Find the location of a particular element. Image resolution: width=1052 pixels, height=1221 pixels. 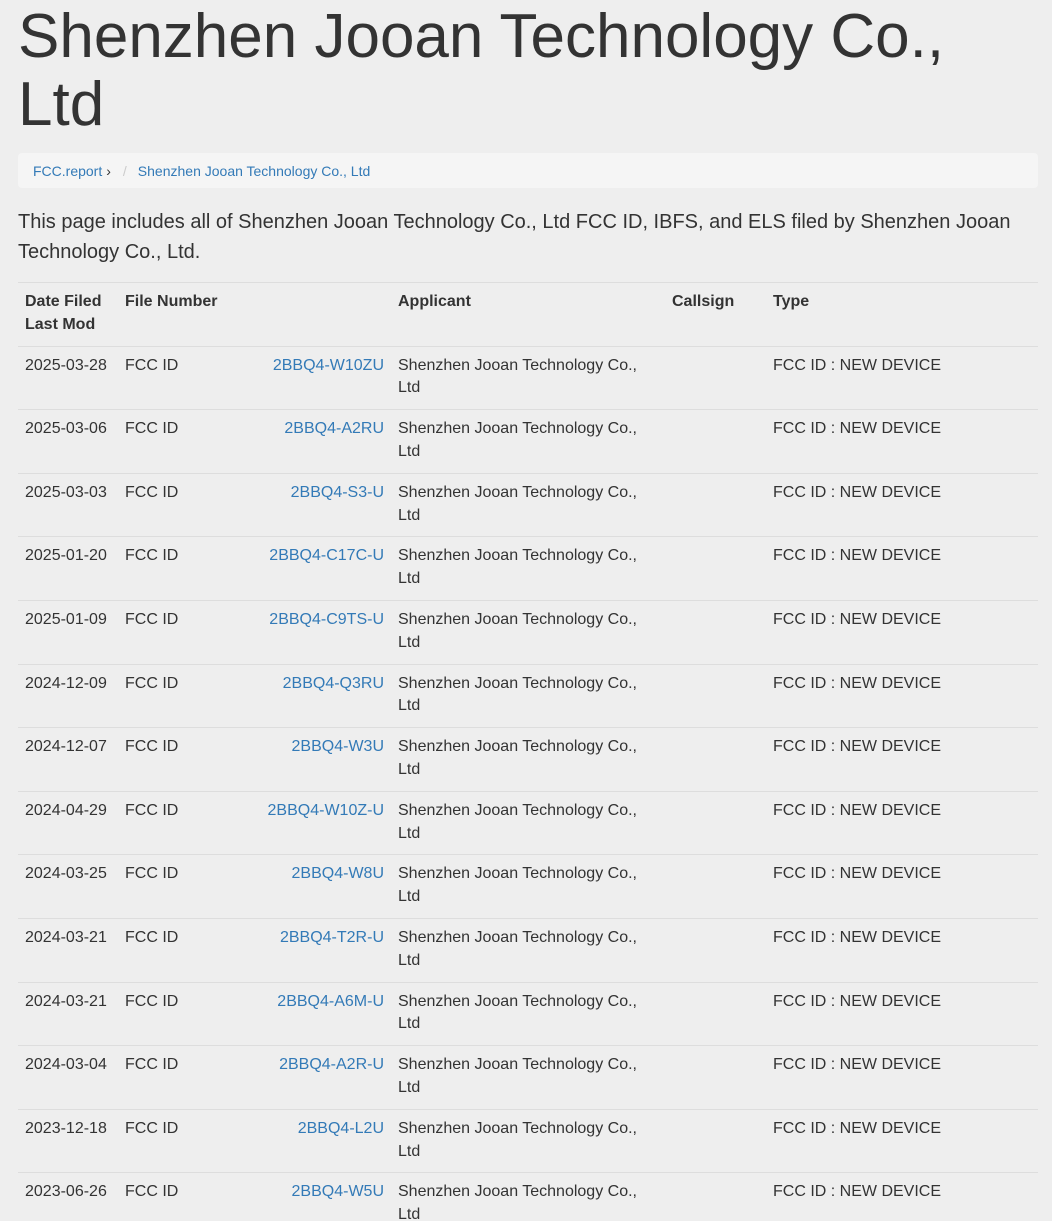

header-type: Type is located at coordinates (902, 314).